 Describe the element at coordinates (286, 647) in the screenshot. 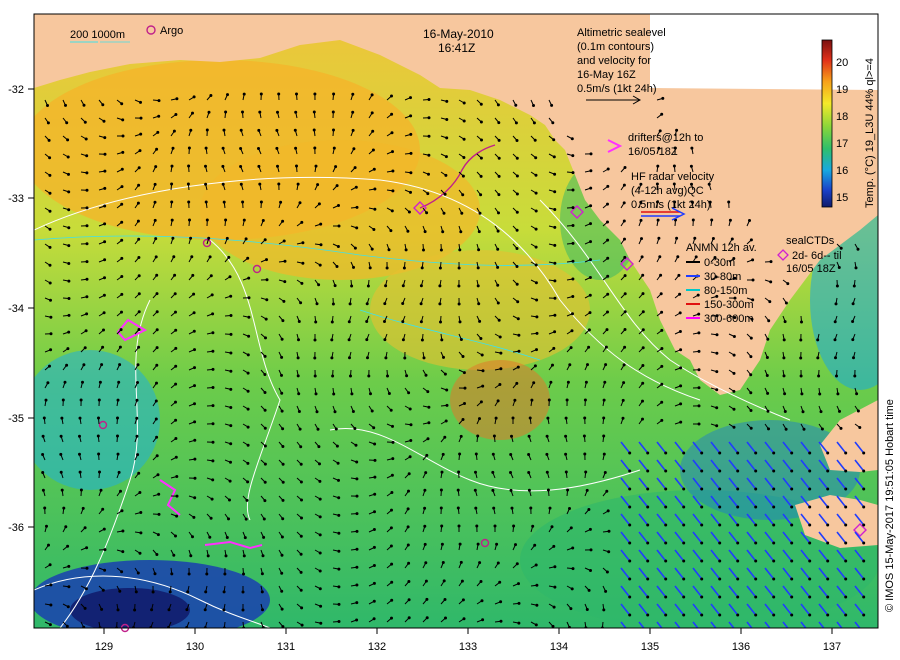

I see `x-tick-label: 131` at that location.